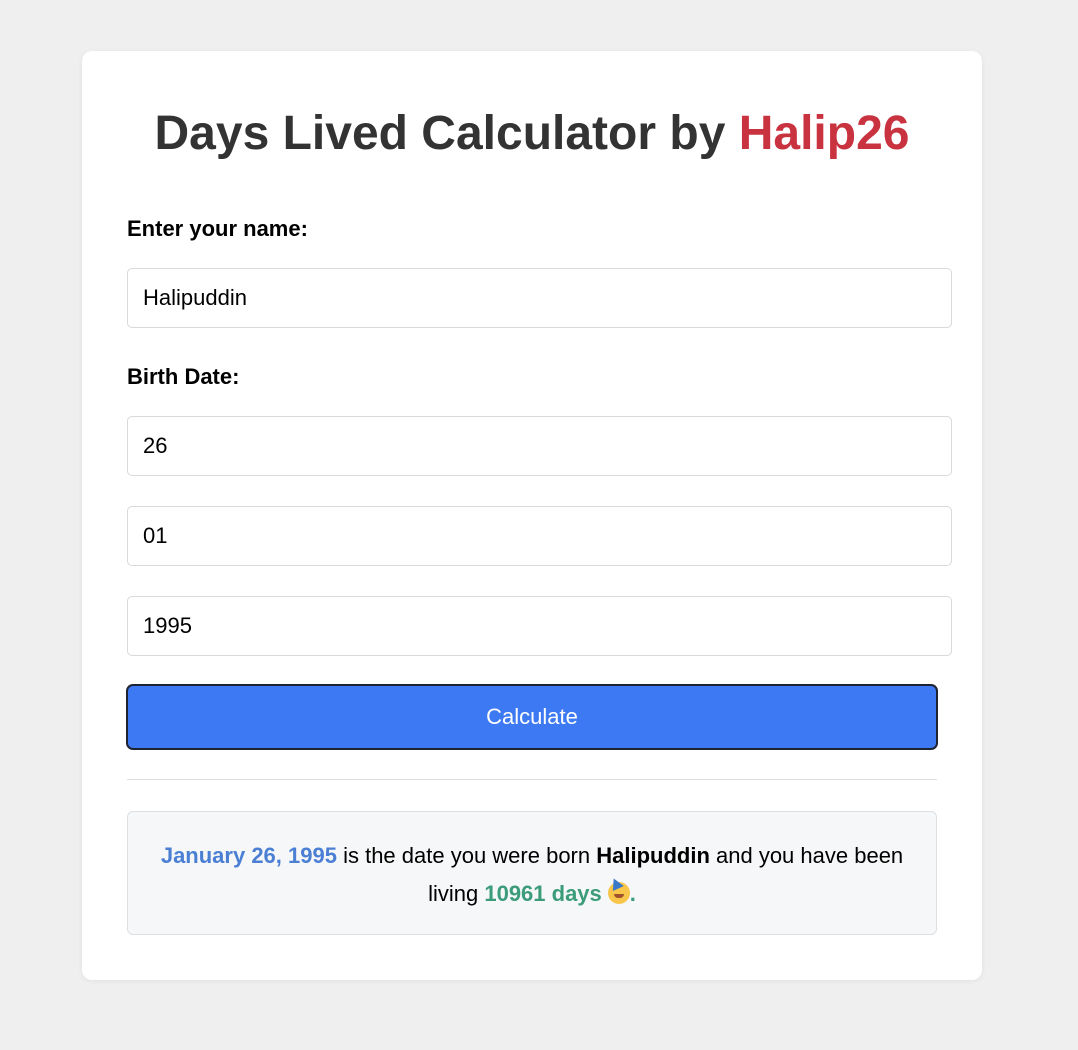  I want to click on divider, so click(532, 779).